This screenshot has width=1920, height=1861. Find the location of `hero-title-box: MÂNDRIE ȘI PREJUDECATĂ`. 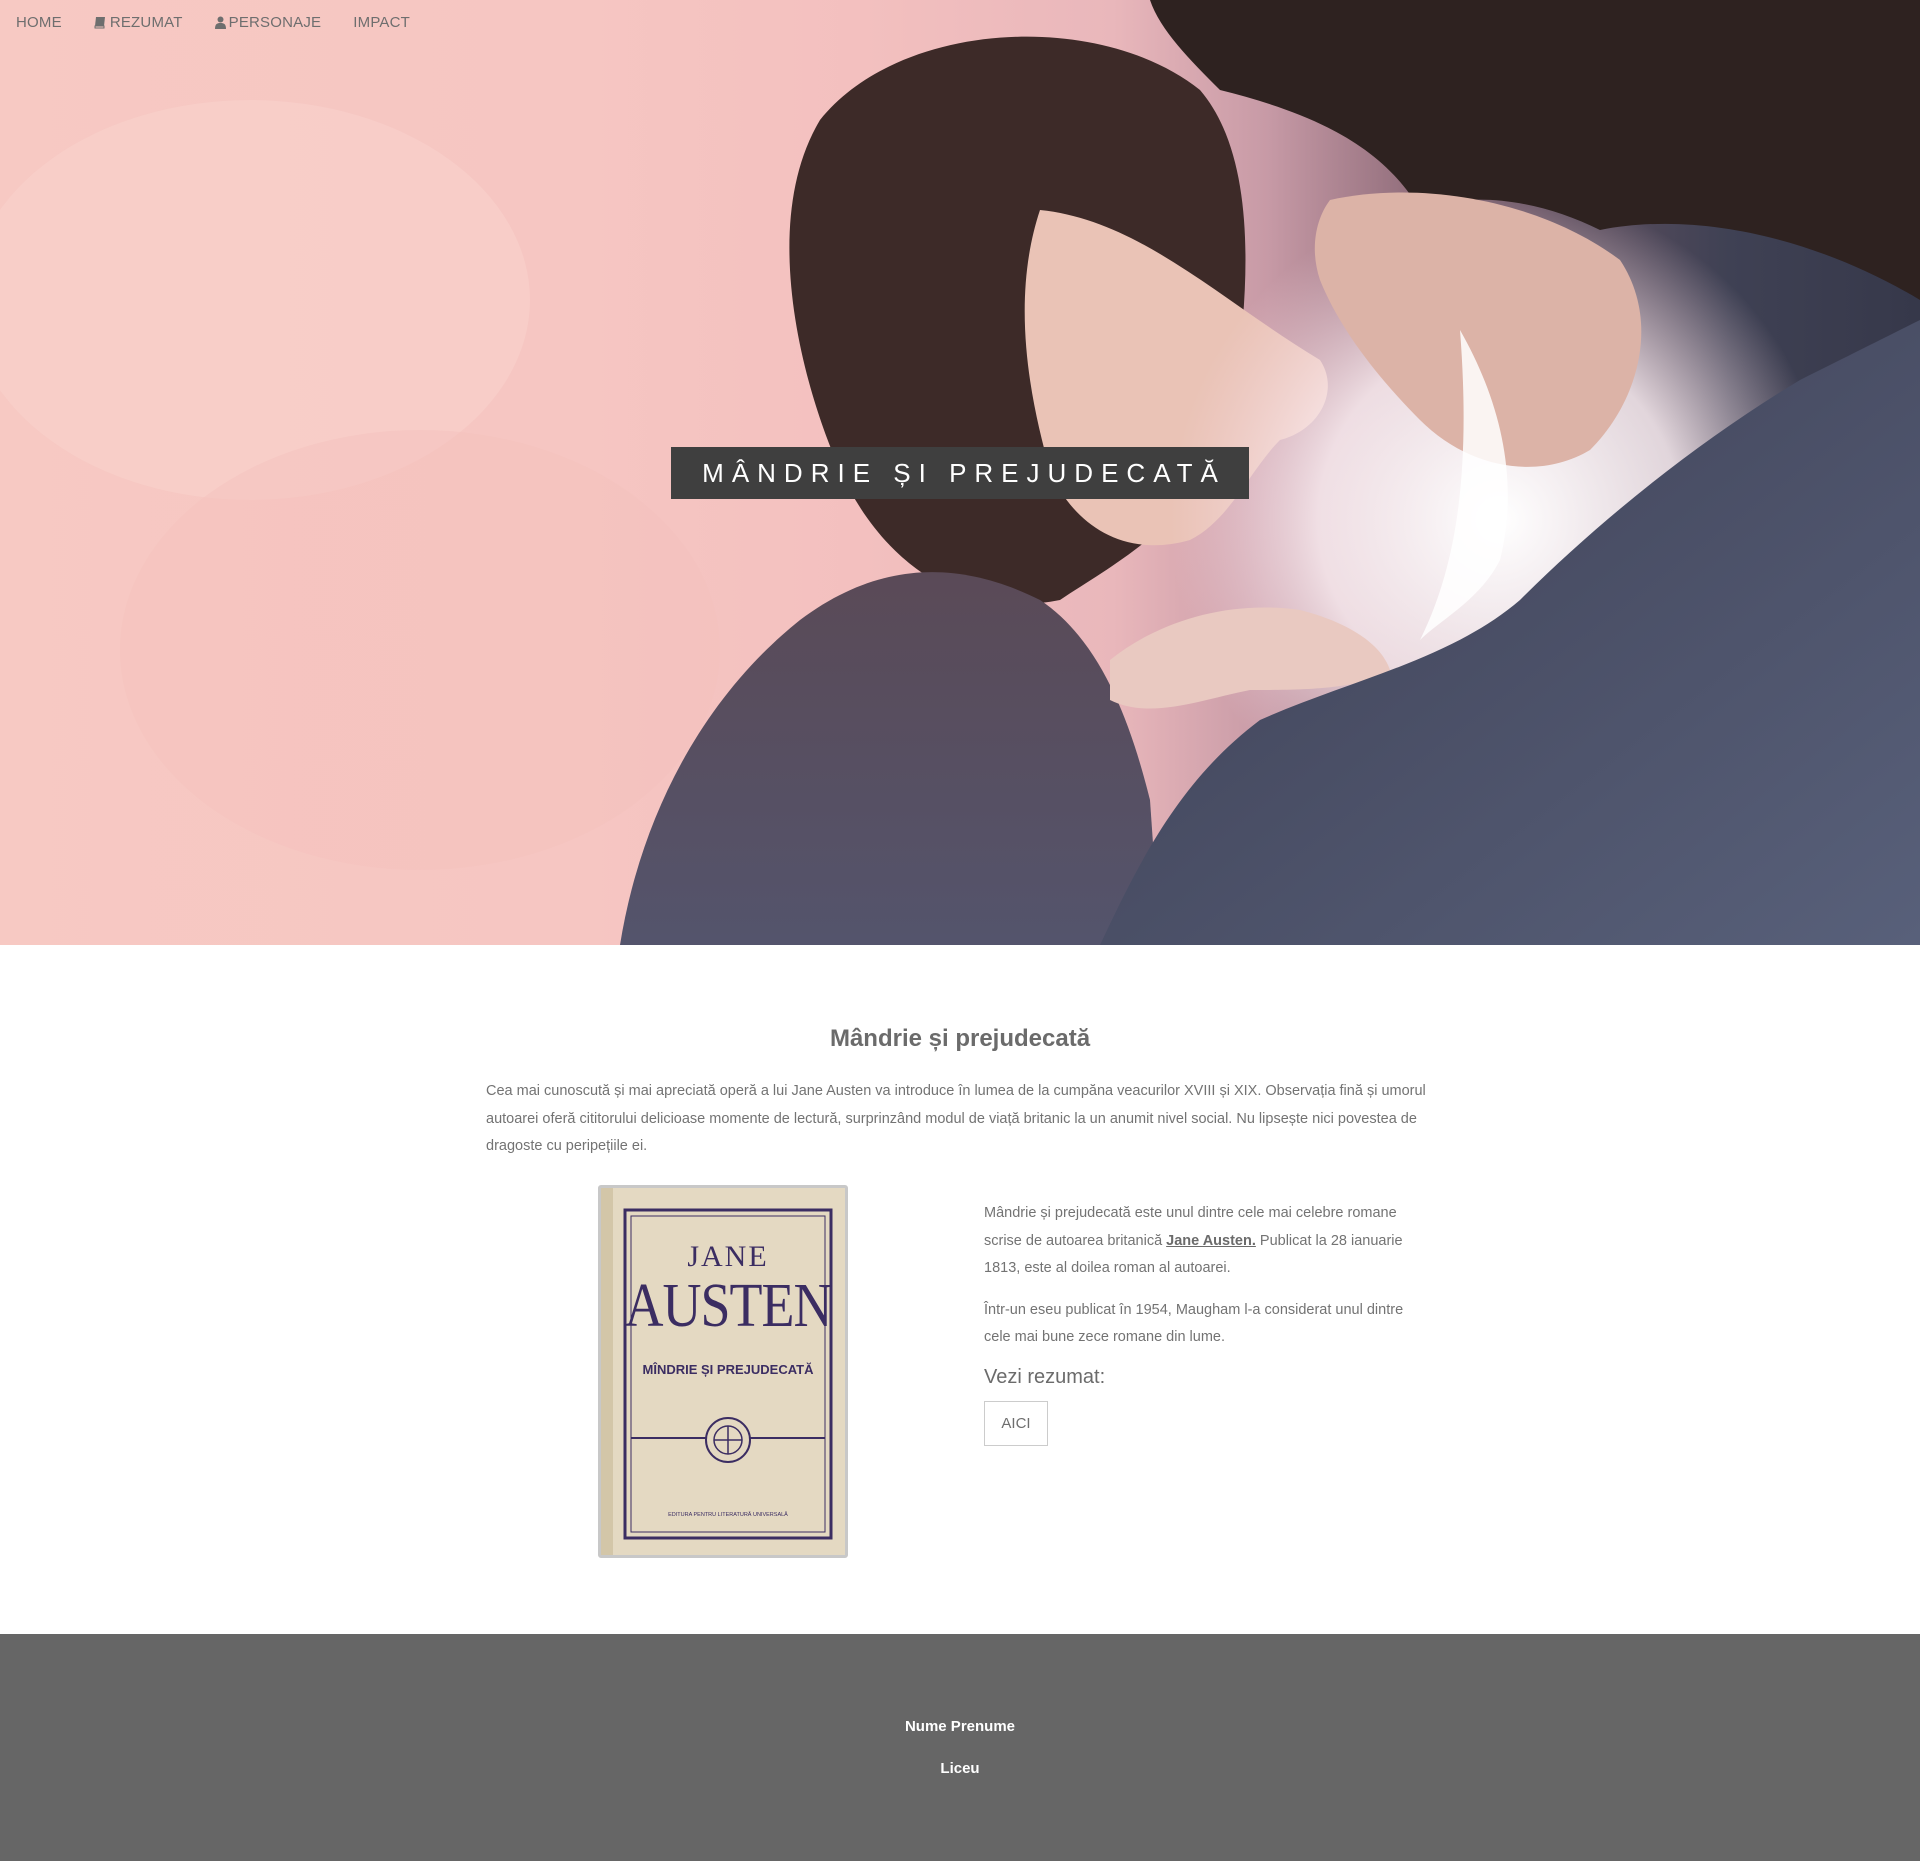

hero-title-box: MÂNDRIE ȘI PREJUDECATĂ is located at coordinates (960, 473).